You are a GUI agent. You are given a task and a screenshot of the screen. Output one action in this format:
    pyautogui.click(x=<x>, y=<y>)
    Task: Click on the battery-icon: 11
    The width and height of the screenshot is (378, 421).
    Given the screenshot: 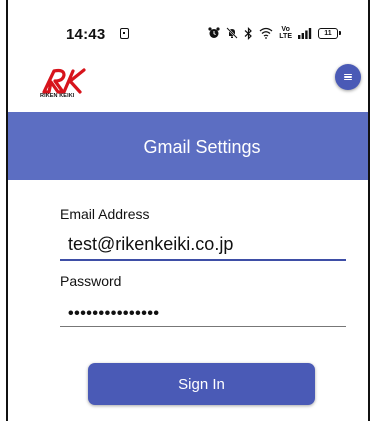 What is the action you would take?
    pyautogui.click(x=329, y=33)
    